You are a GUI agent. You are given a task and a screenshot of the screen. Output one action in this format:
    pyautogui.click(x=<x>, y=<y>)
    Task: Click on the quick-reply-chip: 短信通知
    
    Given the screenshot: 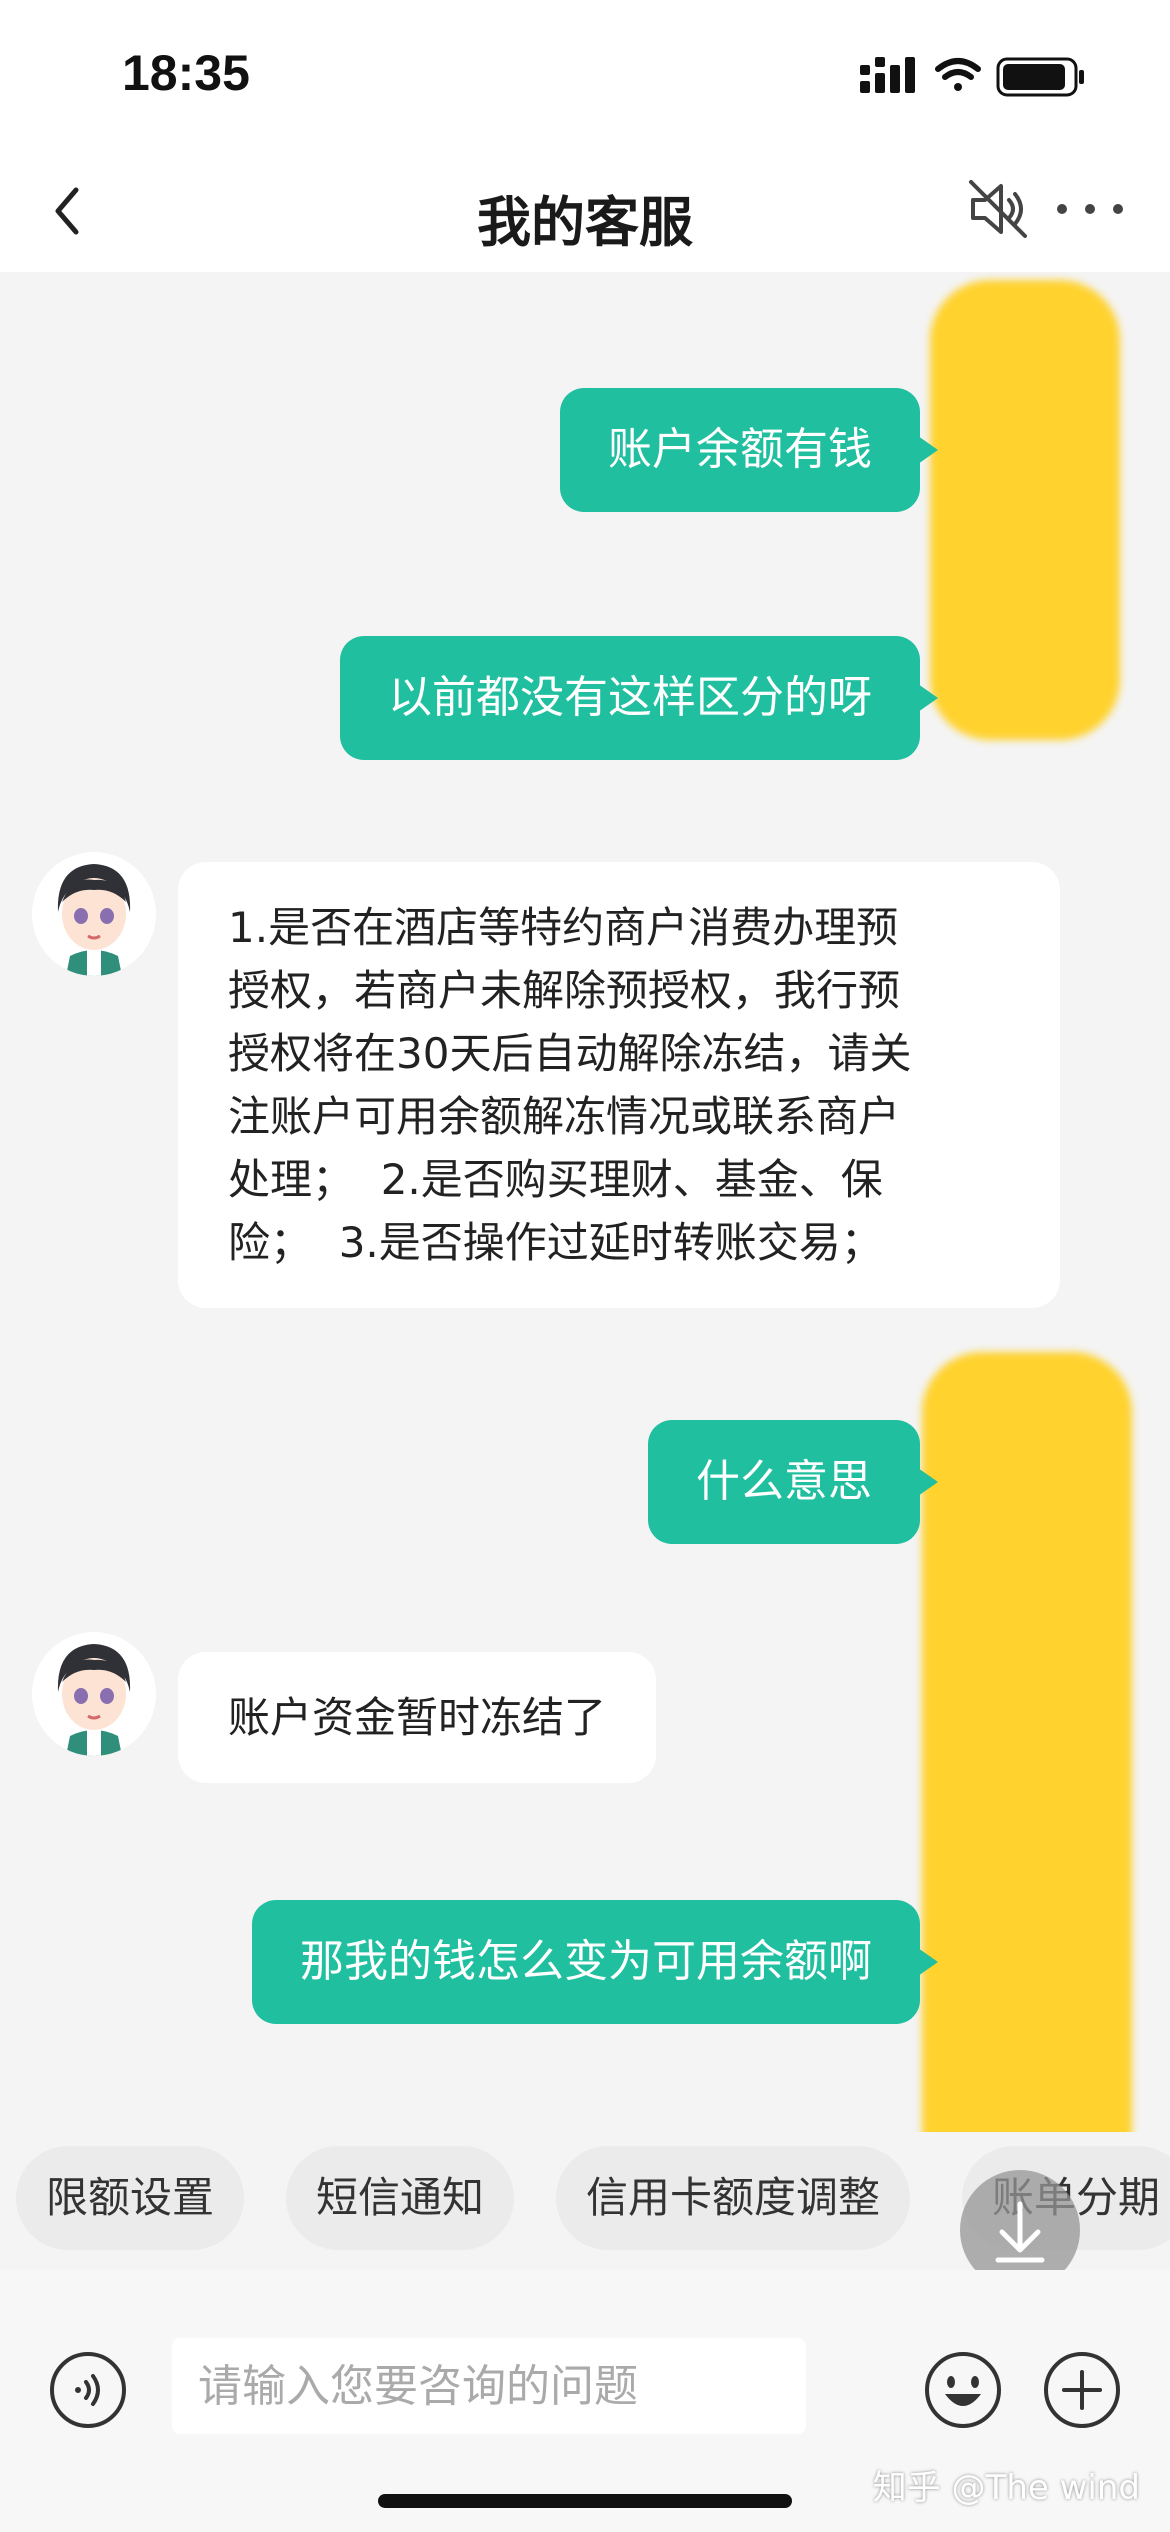 What is the action you would take?
    pyautogui.click(x=400, y=2198)
    